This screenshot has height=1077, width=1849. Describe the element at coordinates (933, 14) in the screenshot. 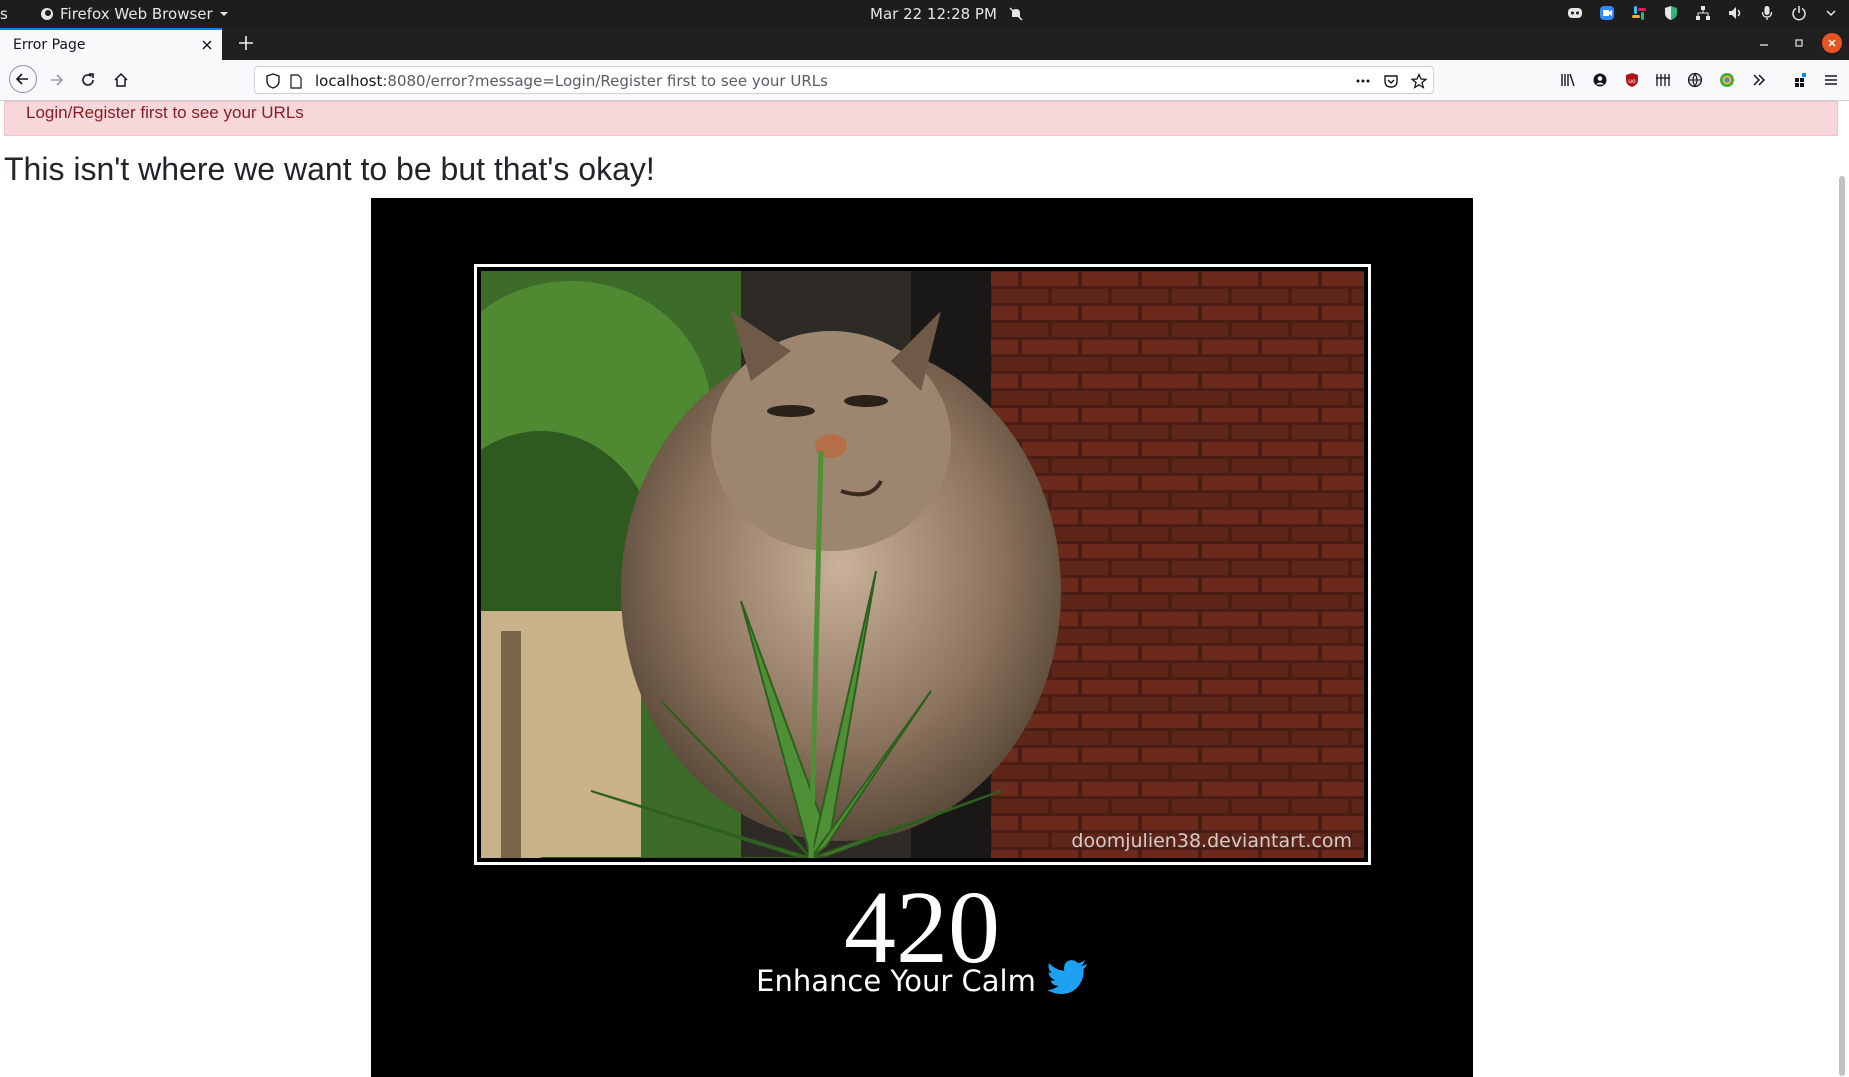

I see `clock-label: Mar 22 12:28 PM` at that location.